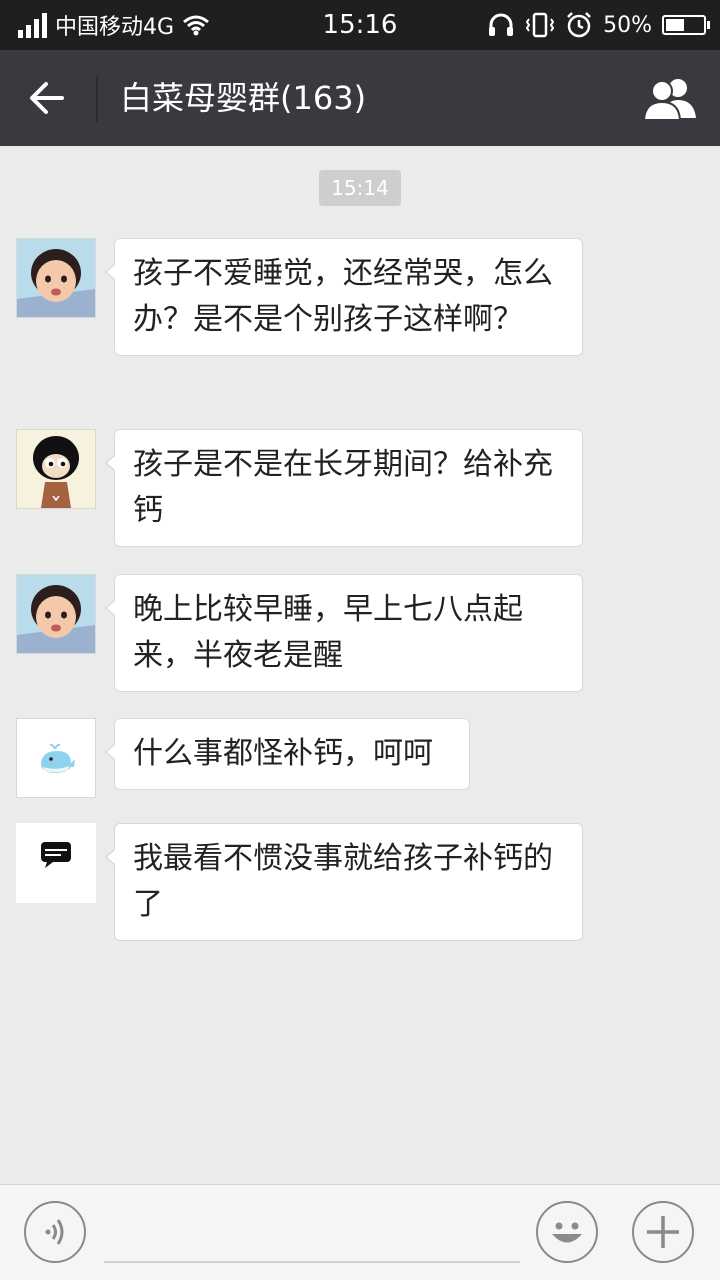  I want to click on message-bubble: 晚上比较早睡，早上七八点起来，半夜老是醒, so click(344, 633).